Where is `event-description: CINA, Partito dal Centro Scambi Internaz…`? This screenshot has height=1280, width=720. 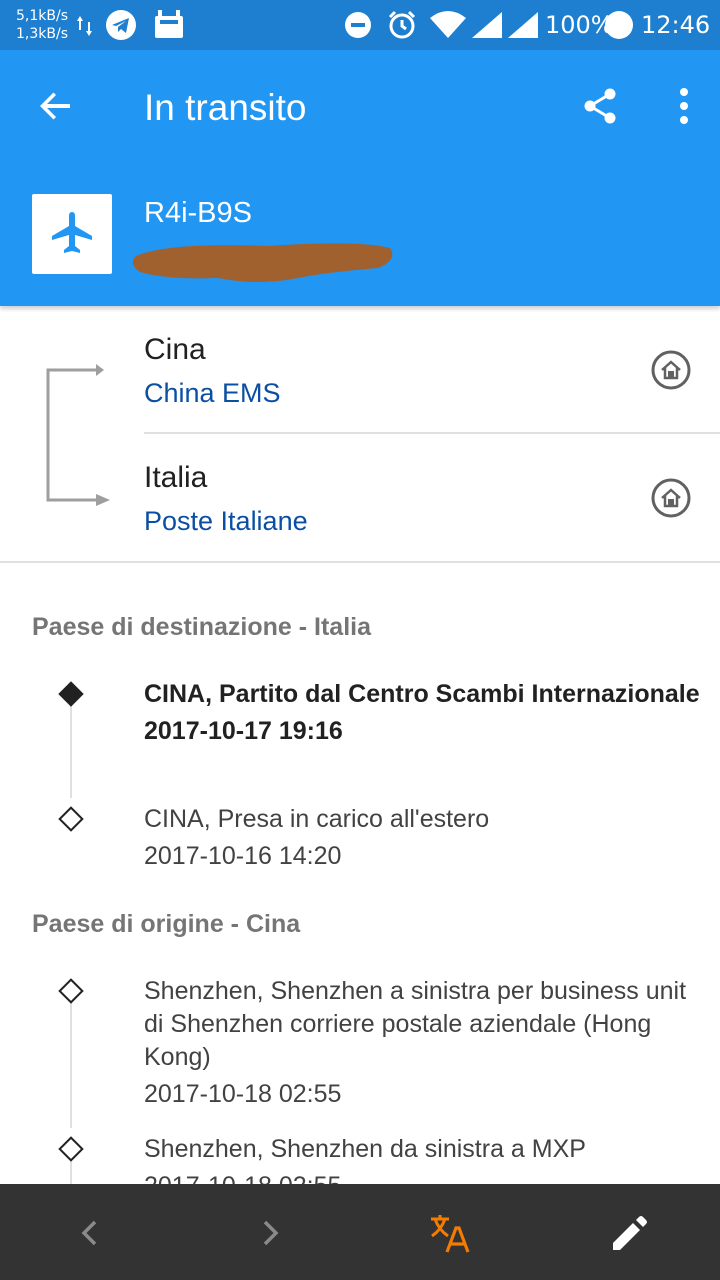
event-description: CINA, Partito dal Centro Scambi Internaz… is located at coordinates (422, 694).